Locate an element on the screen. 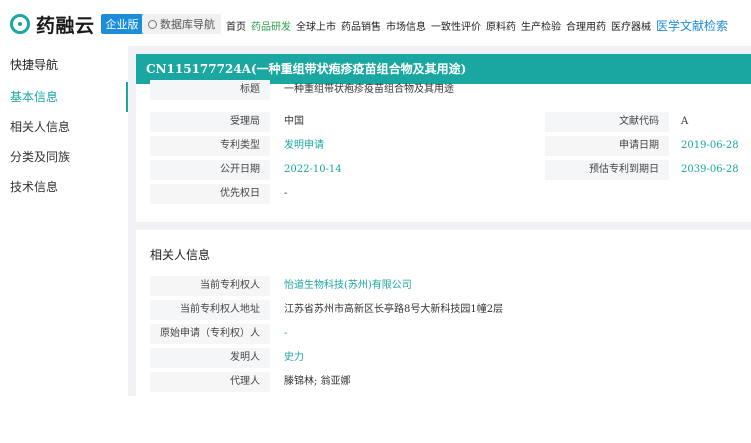 The width and height of the screenshot is (751, 443). pub-date-label: 公开日期 is located at coordinates (210, 170).